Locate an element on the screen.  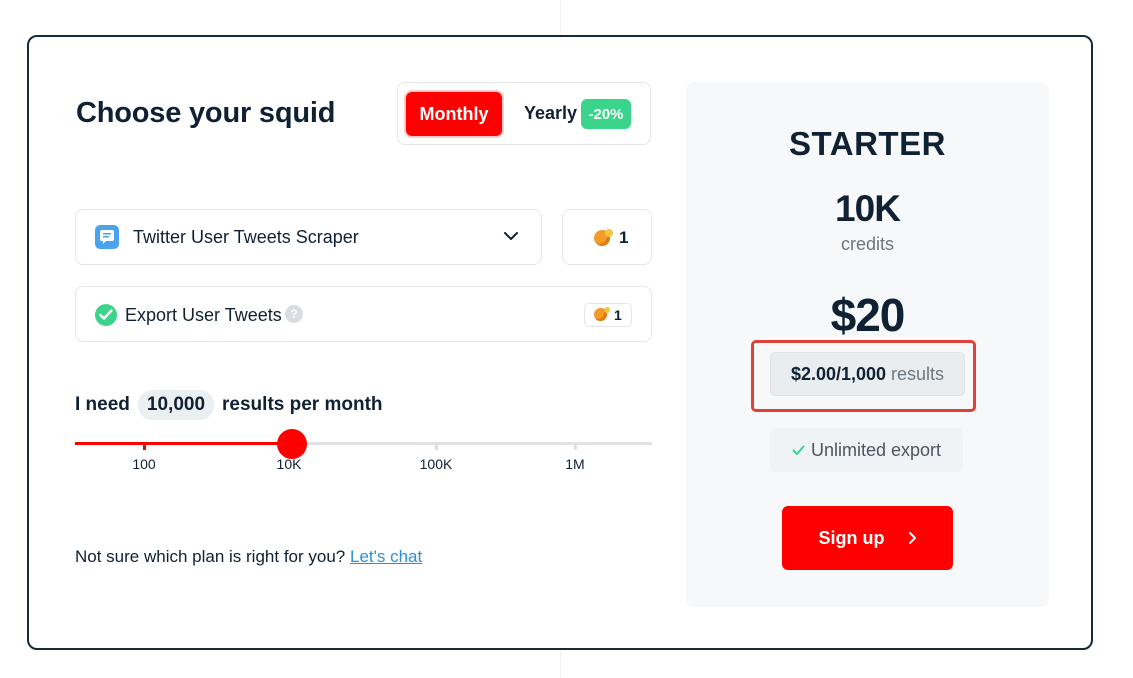
chevron-right-icon is located at coordinates (912, 538).